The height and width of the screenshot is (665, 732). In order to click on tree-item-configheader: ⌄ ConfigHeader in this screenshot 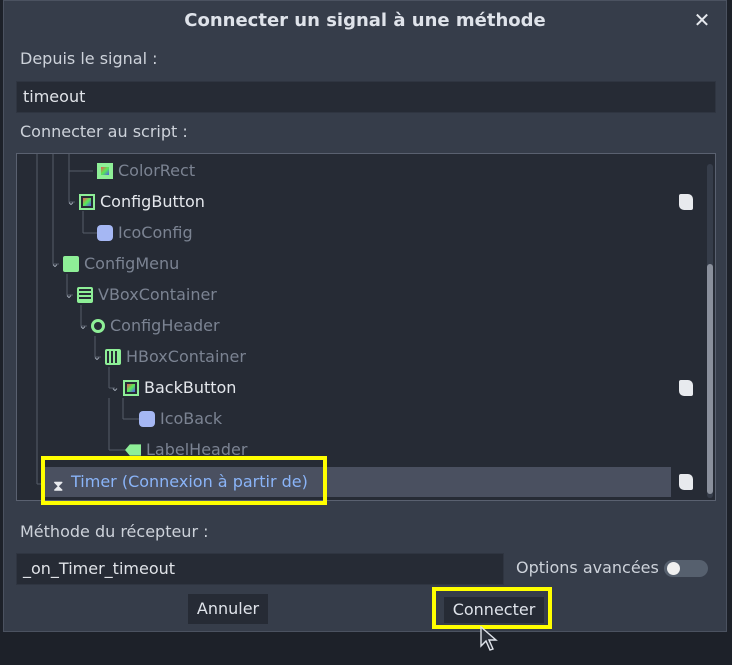, I will do `click(148, 326)`.